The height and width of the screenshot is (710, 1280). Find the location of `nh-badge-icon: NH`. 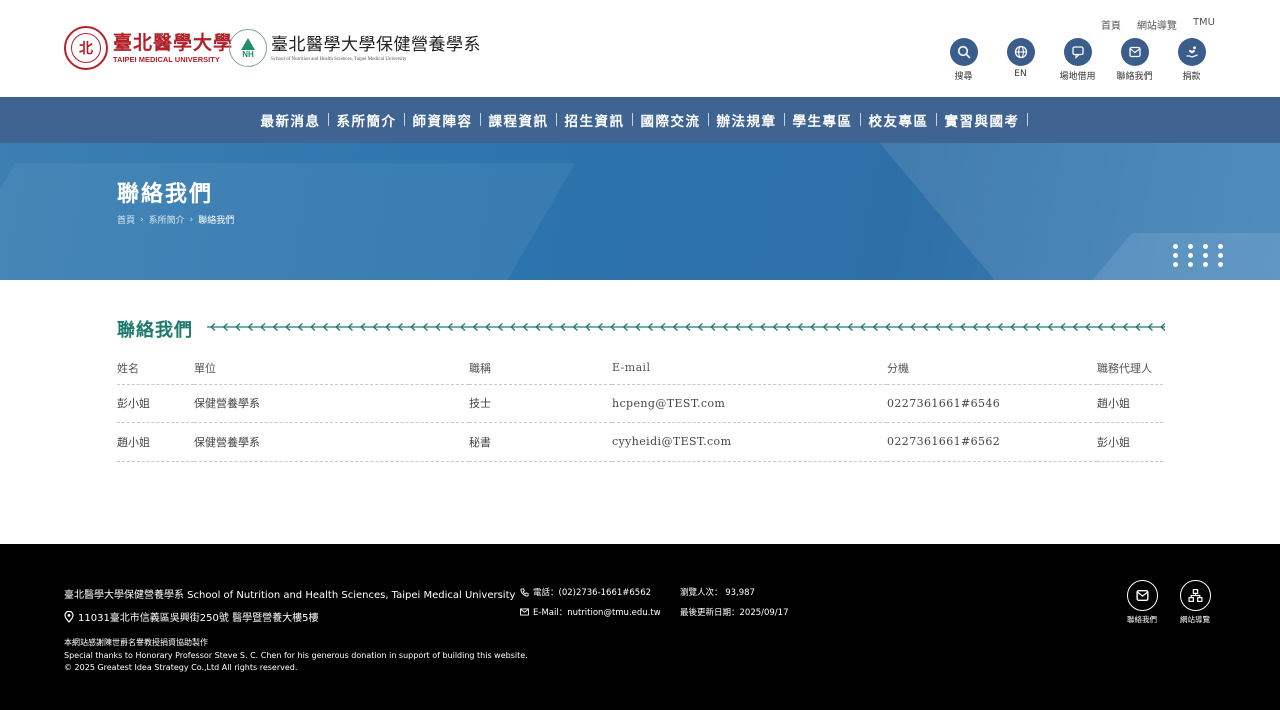

nh-badge-icon: NH is located at coordinates (248, 48).